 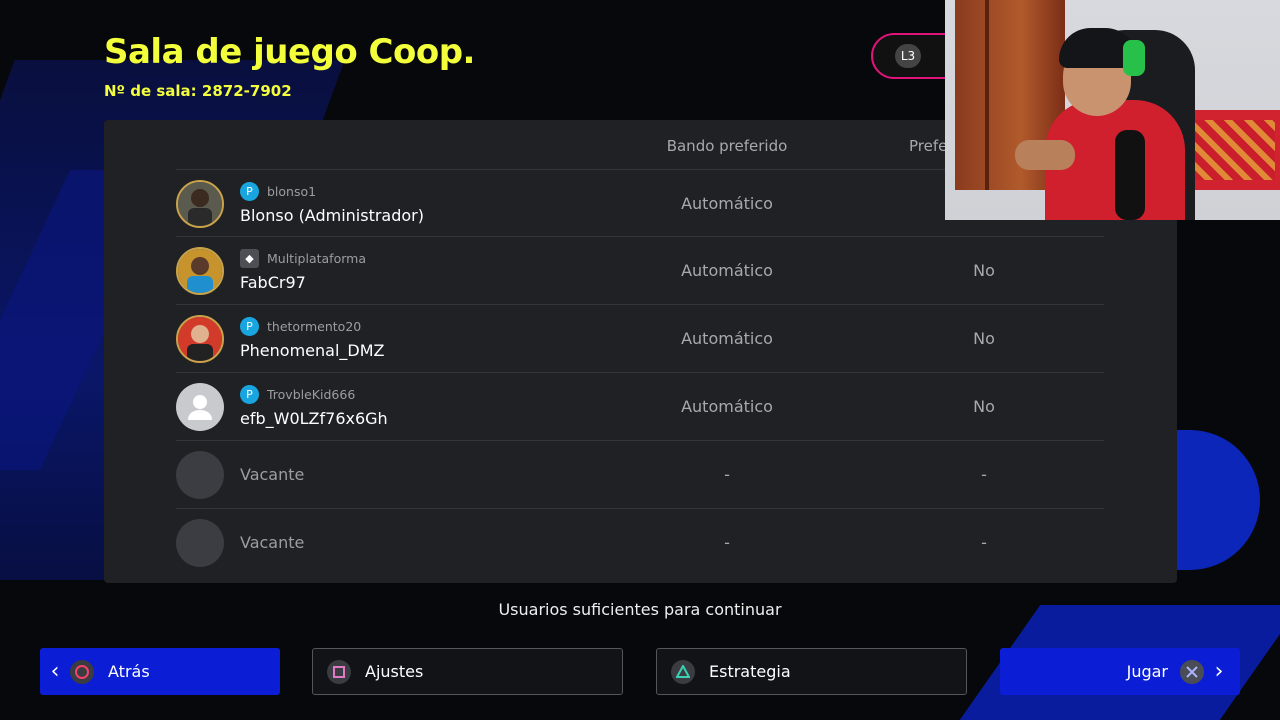 I want to click on back-label: Atrás, so click(x=129, y=671).